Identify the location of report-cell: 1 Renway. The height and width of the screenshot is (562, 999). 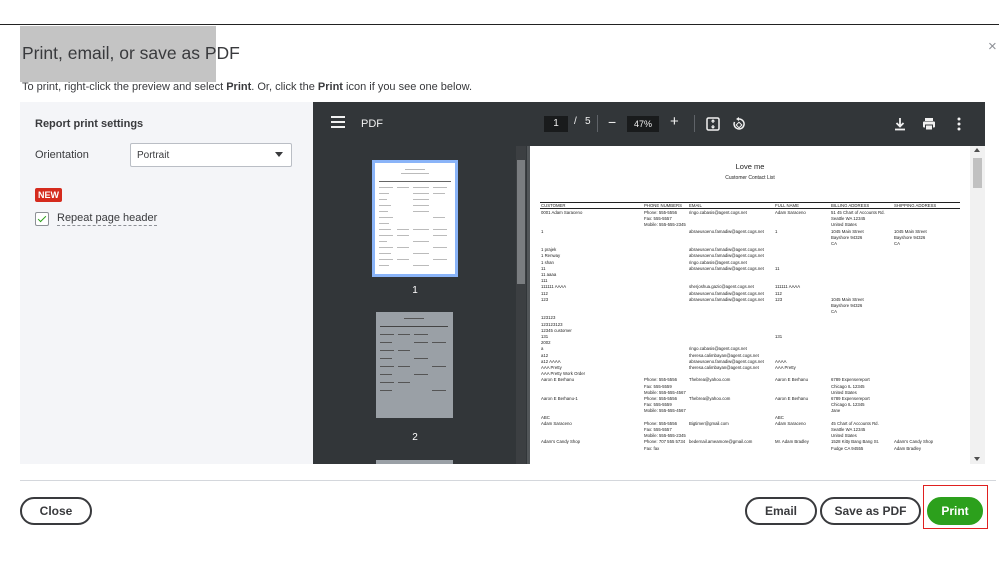
(551, 256).